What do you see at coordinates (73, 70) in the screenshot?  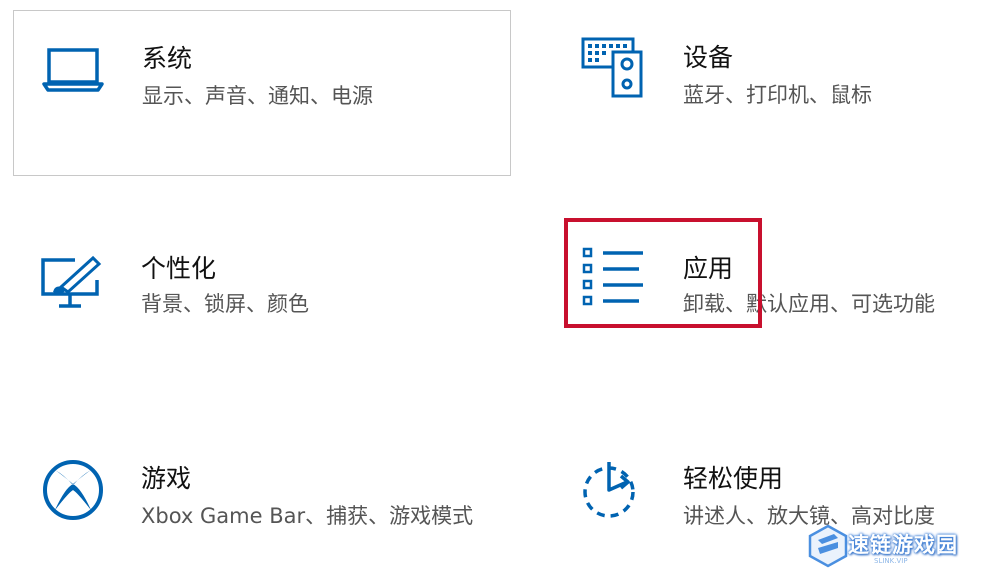 I see `laptop-icon` at bounding box center [73, 70].